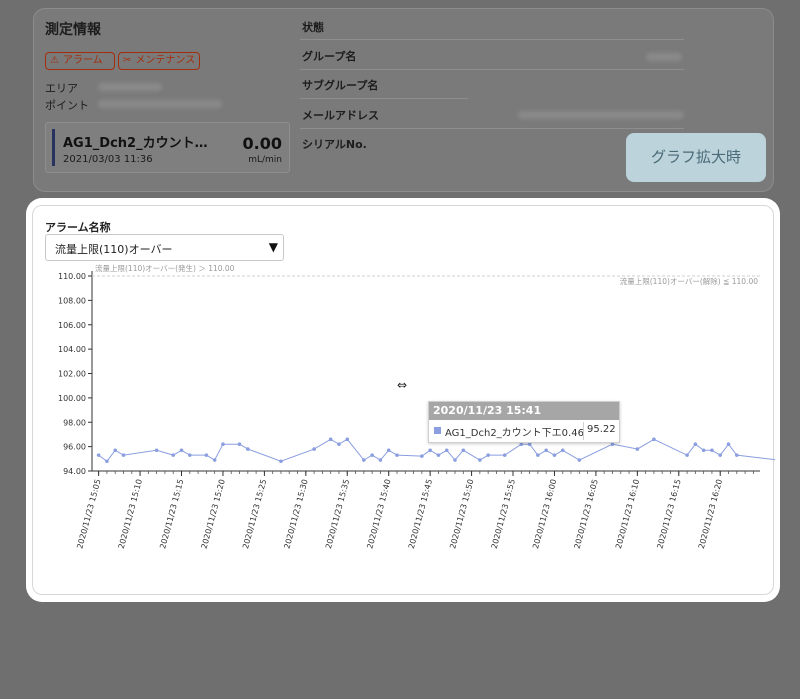  Describe the element at coordinates (72, 300) in the screenshot. I see `y-tick-label: 108.00` at that location.